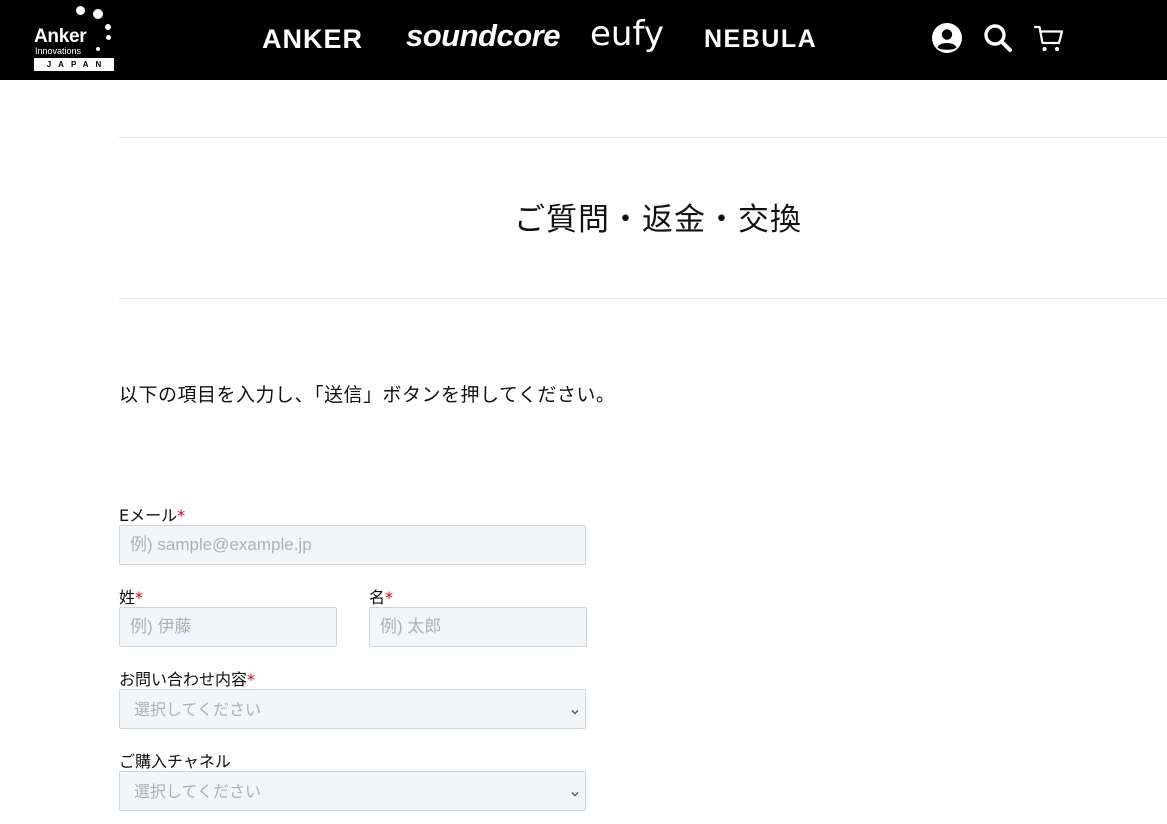 This screenshot has height=824, width=1167. What do you see at coordinates (58, 51) in the screenshot?
I see `logo-subtitle: Innovations` at bounding box center [58, 51].